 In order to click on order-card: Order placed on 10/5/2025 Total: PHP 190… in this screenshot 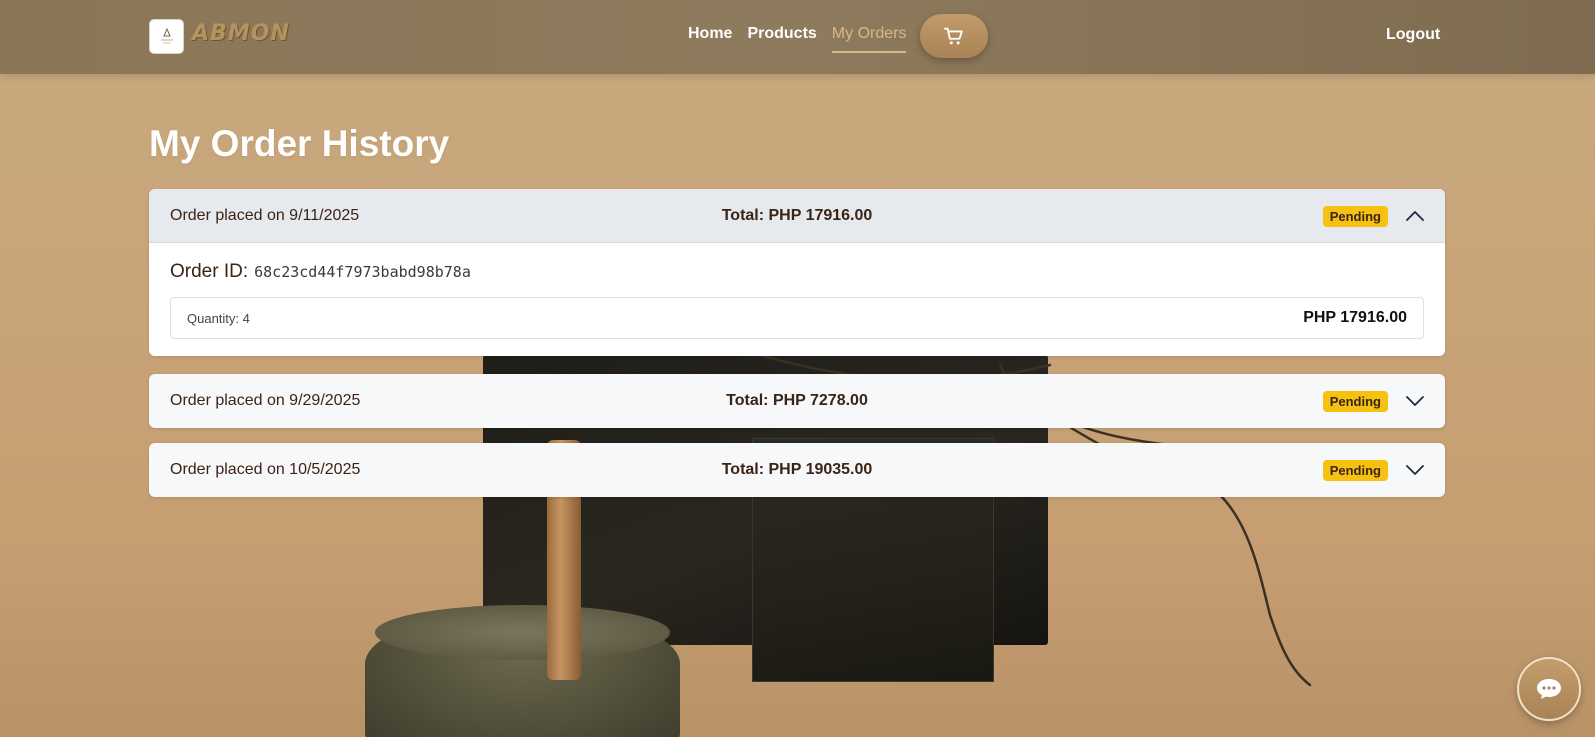, I will do `click(797, 470)`.